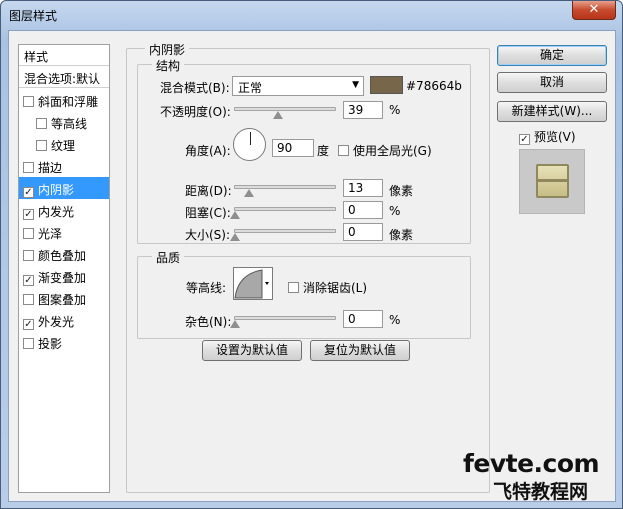 This screenshot has height=509, width=623. I want to click on size-input: 0, so click(363, 232).